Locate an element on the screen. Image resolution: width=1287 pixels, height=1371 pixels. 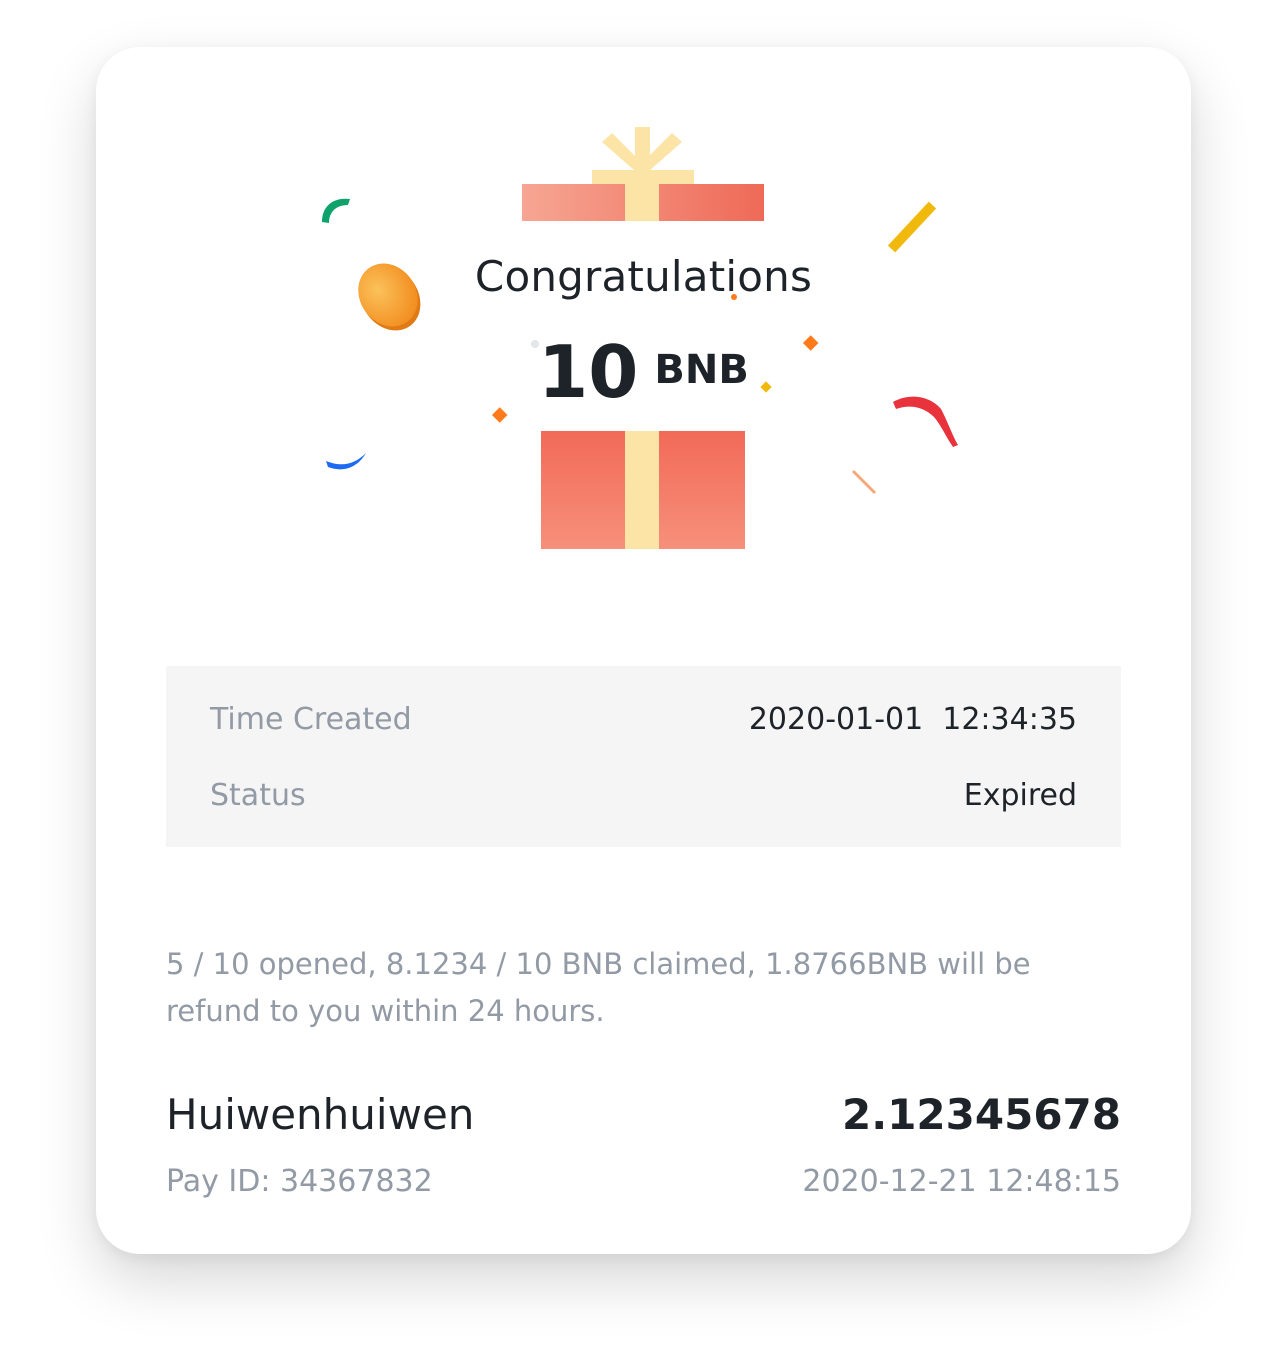
confetti-yellow-stick-icon is located at coordinates (912, 227).